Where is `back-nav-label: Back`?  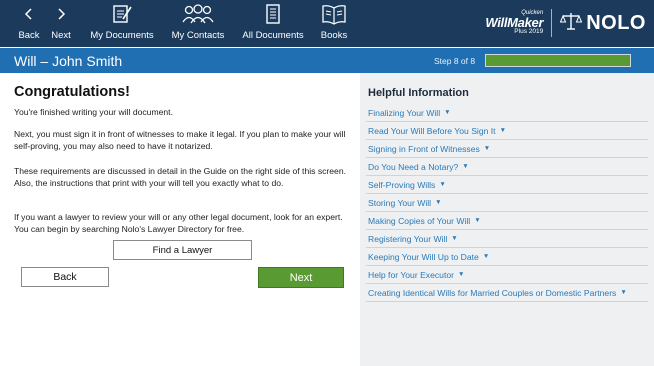 back-nav-label: Back is located at coordinates (29, 35).